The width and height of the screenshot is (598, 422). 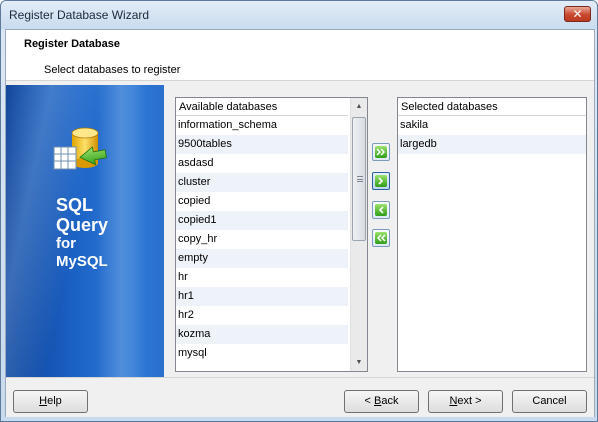 I want to click on available-database-item: hr, so click(x=262, y=277).